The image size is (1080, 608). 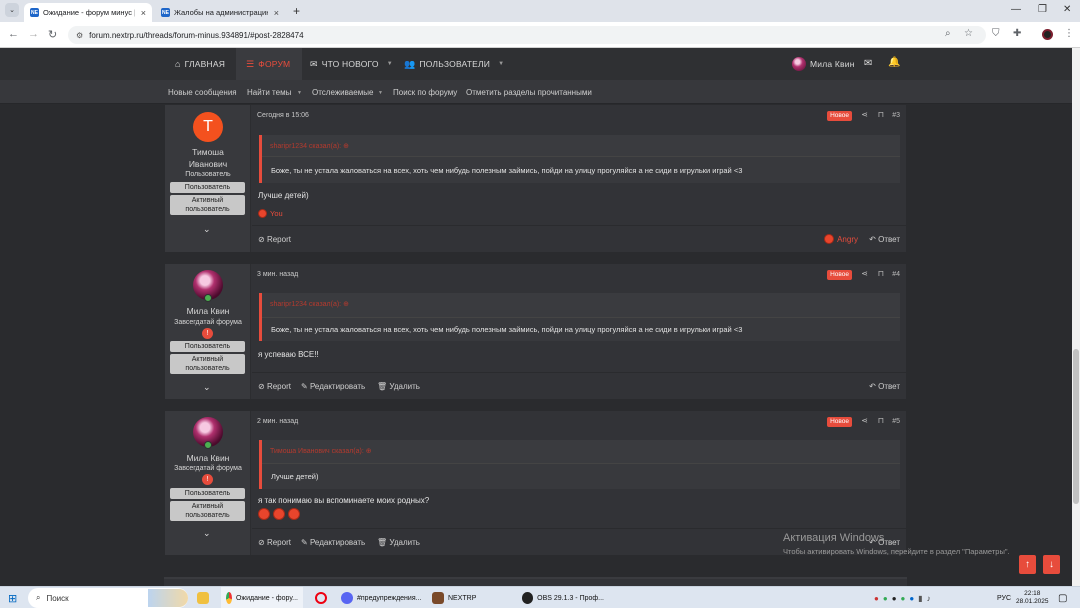 I want to click on discord-icon, so click(x=347, y=598).